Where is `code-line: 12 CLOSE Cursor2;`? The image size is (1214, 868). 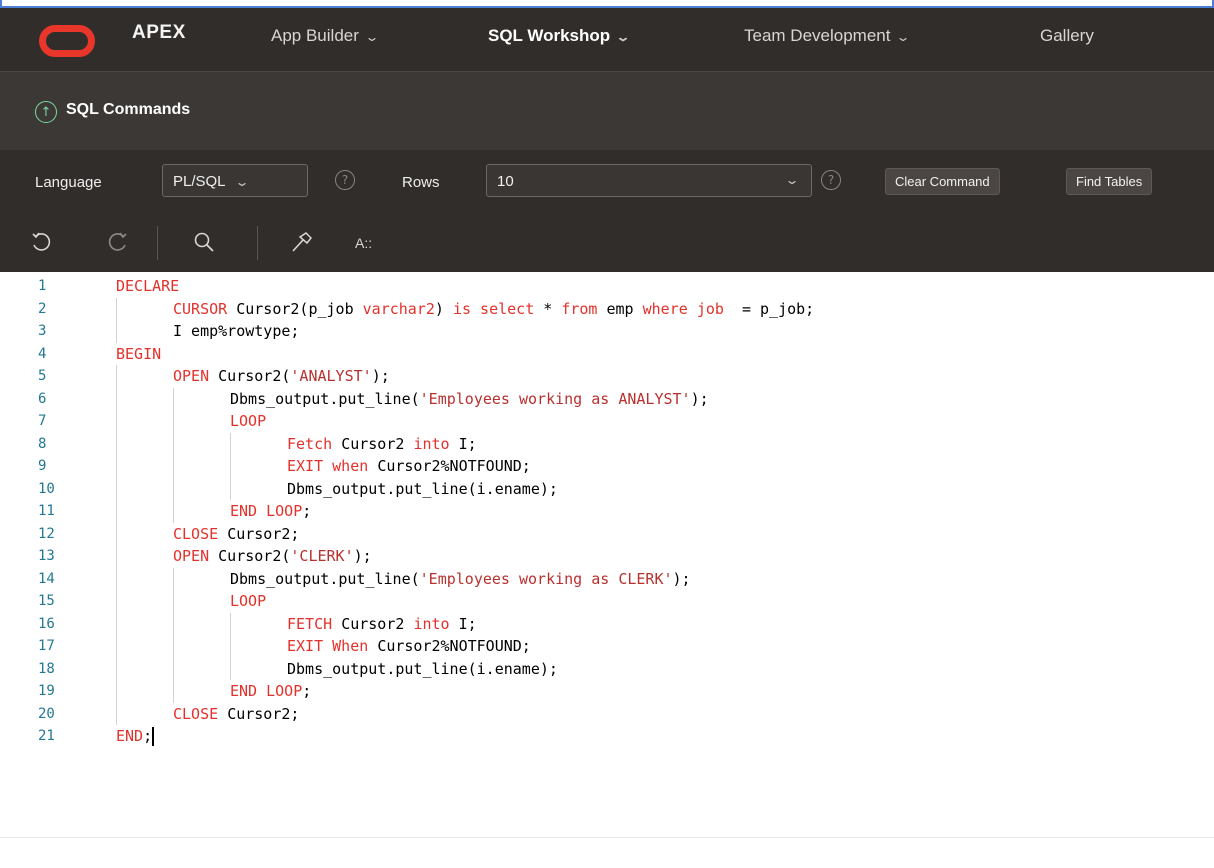
code-line: 12 CLOSE Cursor2; is located at coordinates (607, 533).